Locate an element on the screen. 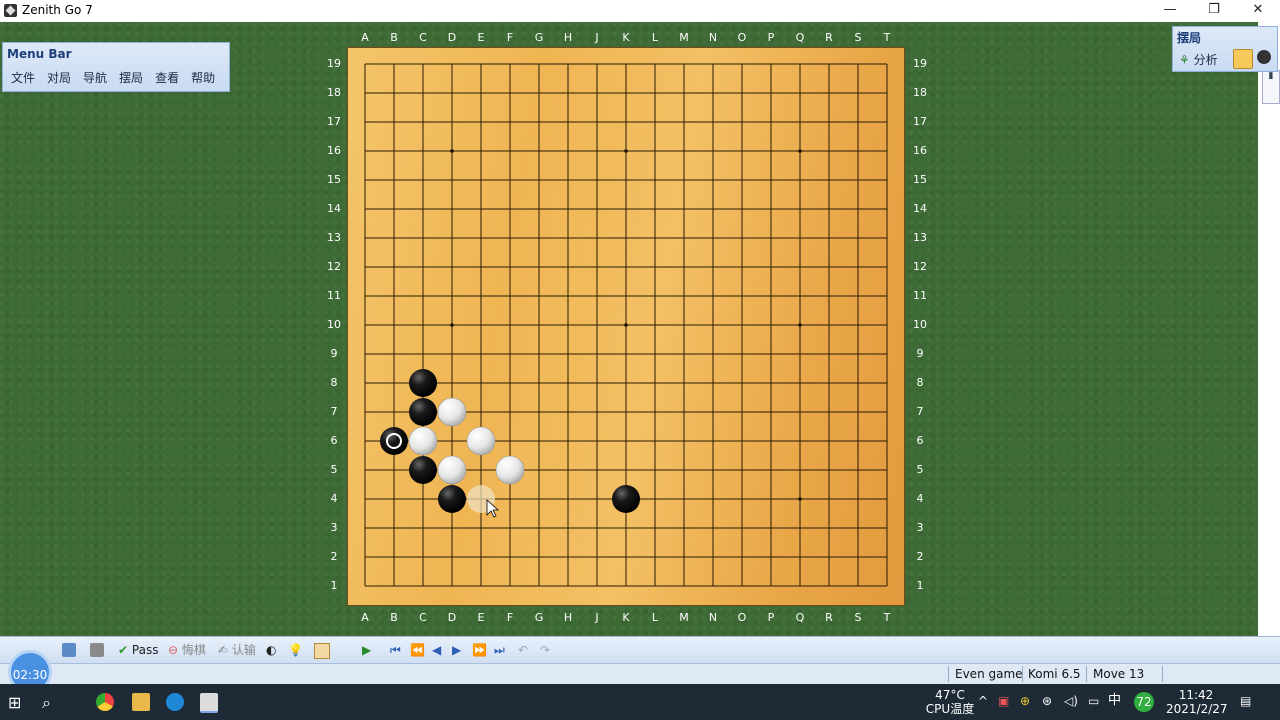 The width and height of the screenshot is (1280, 720). row-label-left: 9 is located at coordinates (334, 353).